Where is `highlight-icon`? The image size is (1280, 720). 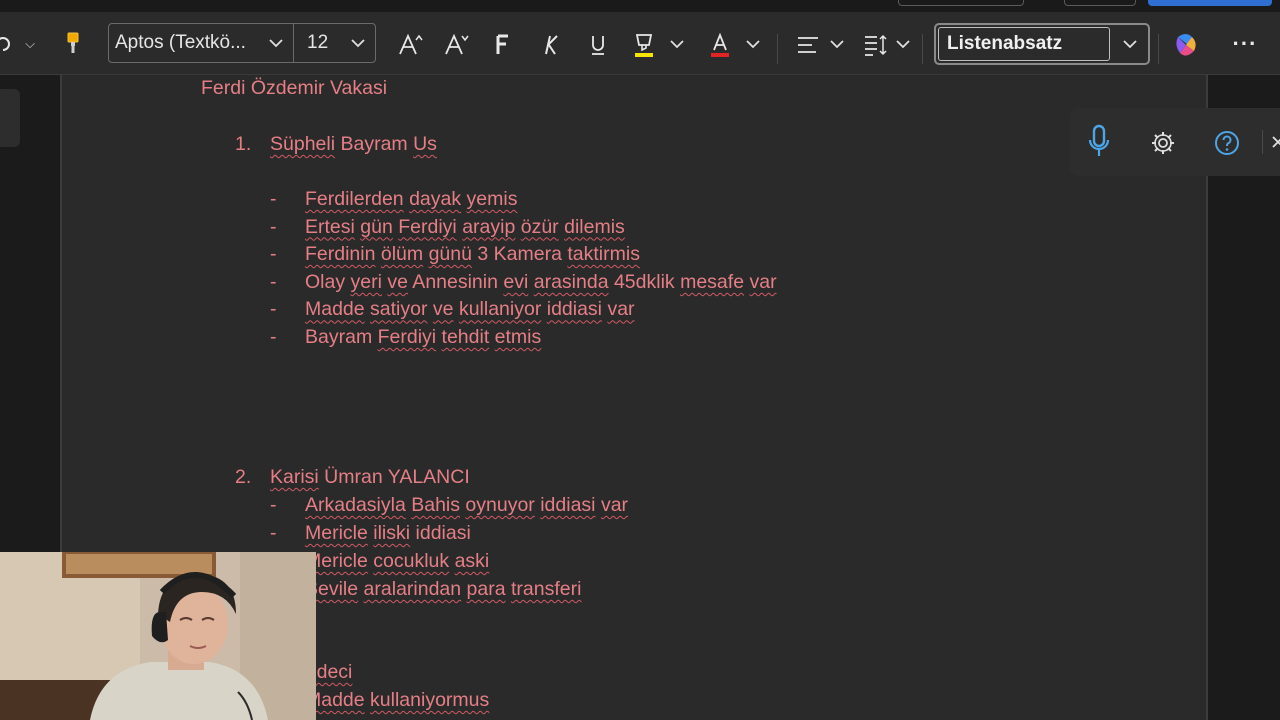
highlight-icon is located at coordinates (644, 45).